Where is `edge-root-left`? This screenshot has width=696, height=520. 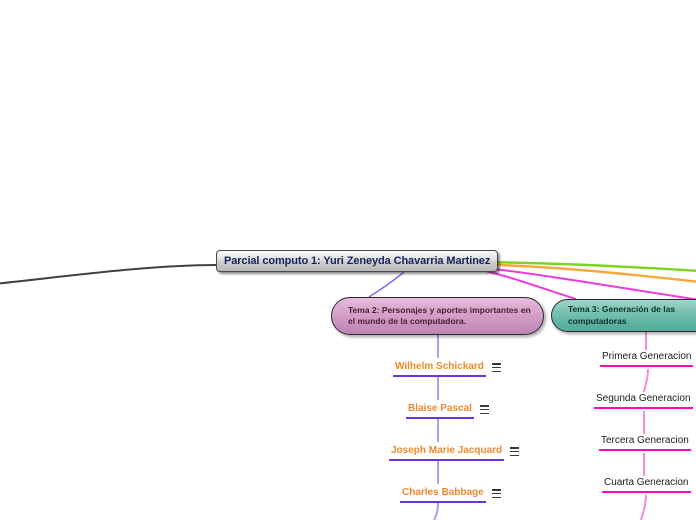 edge-root-left is located at coordinates (108, 274).